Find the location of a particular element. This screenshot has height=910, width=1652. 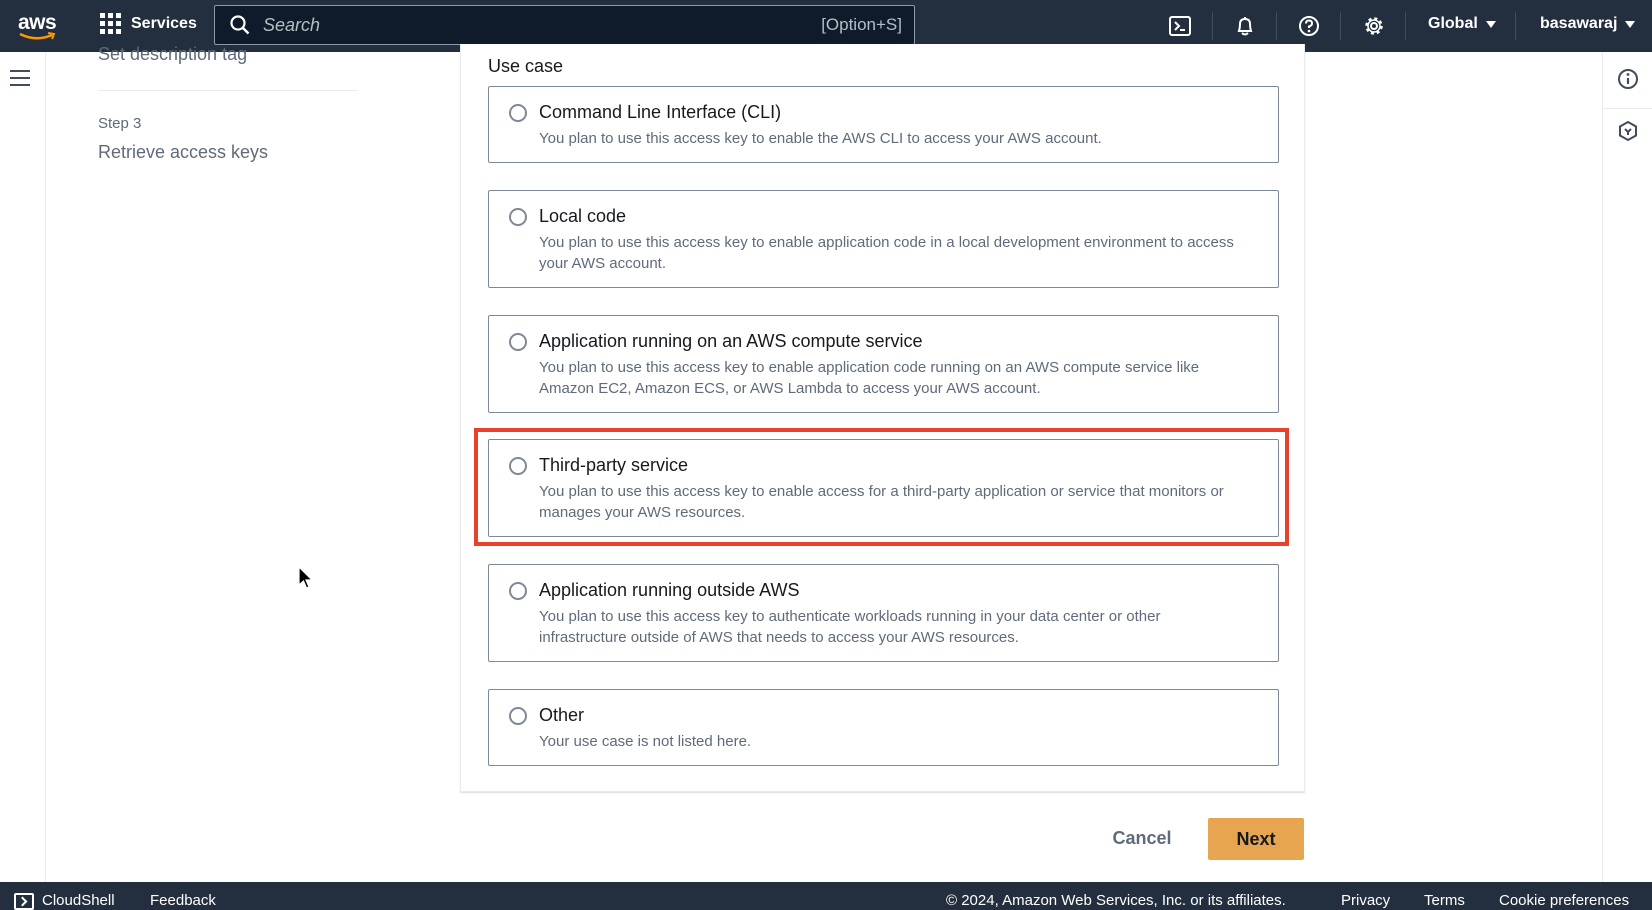

rail-divider is located at coordinates (1627, 108).